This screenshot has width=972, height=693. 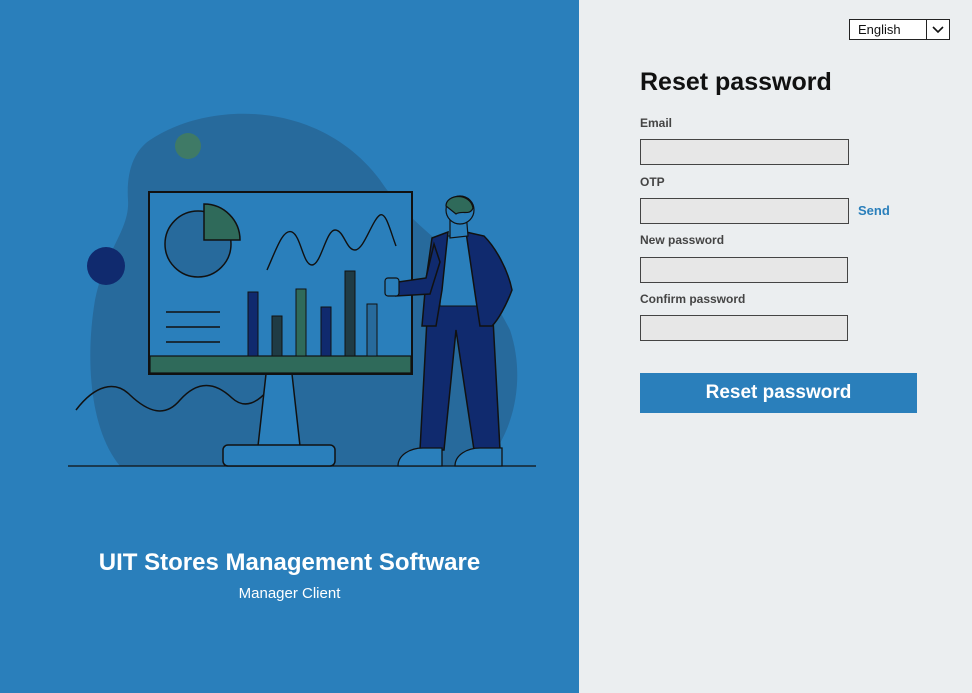 What do you see at coordinates (693, 299) in the screenshot?
I see `confirm-password-label: Confirm password` at bounding box center [693, 299].